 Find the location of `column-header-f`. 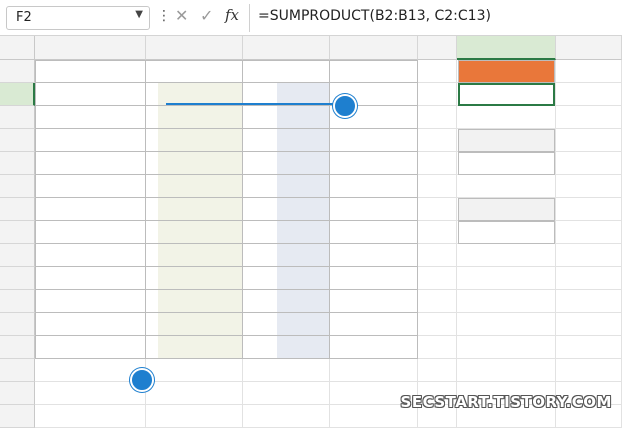

column-header-f is located at coordinates (506, 48).